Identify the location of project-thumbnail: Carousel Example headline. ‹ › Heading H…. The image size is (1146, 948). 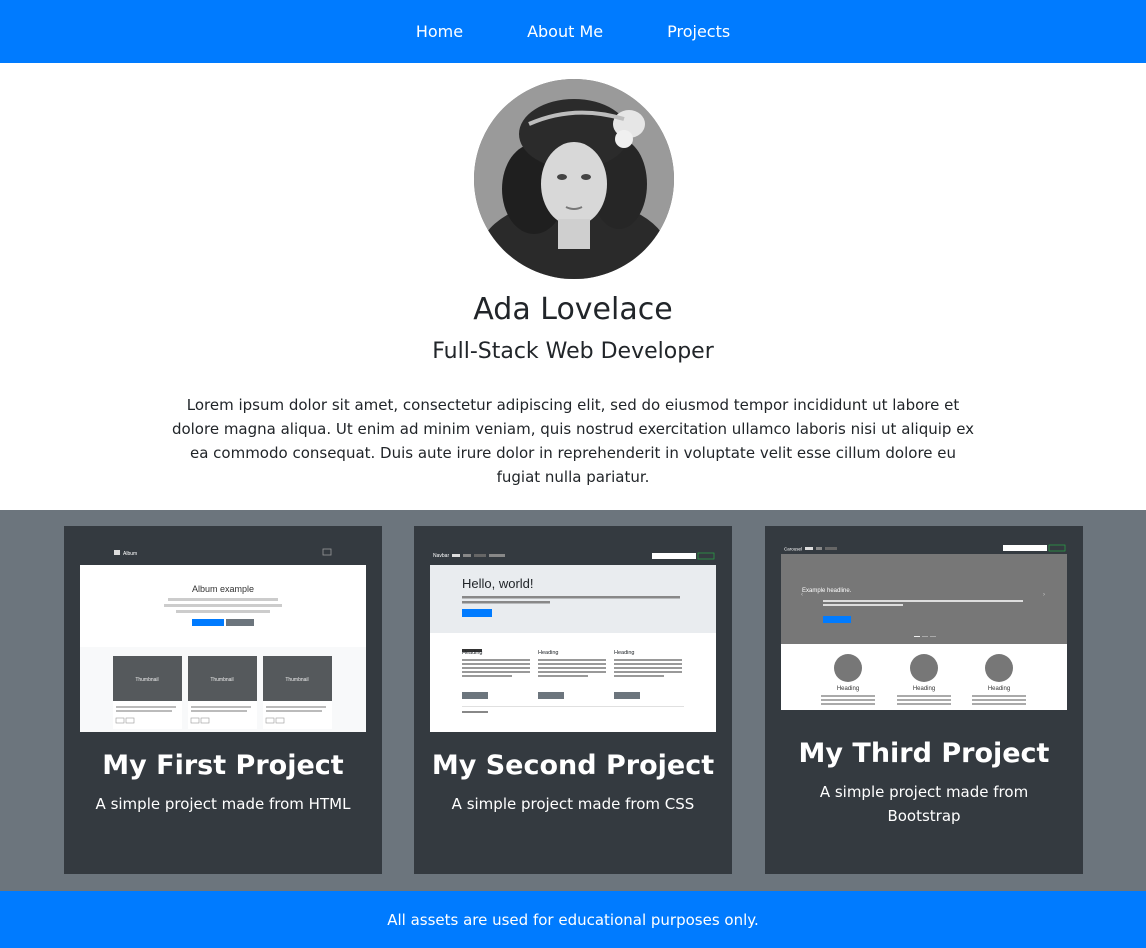
(924, 626).